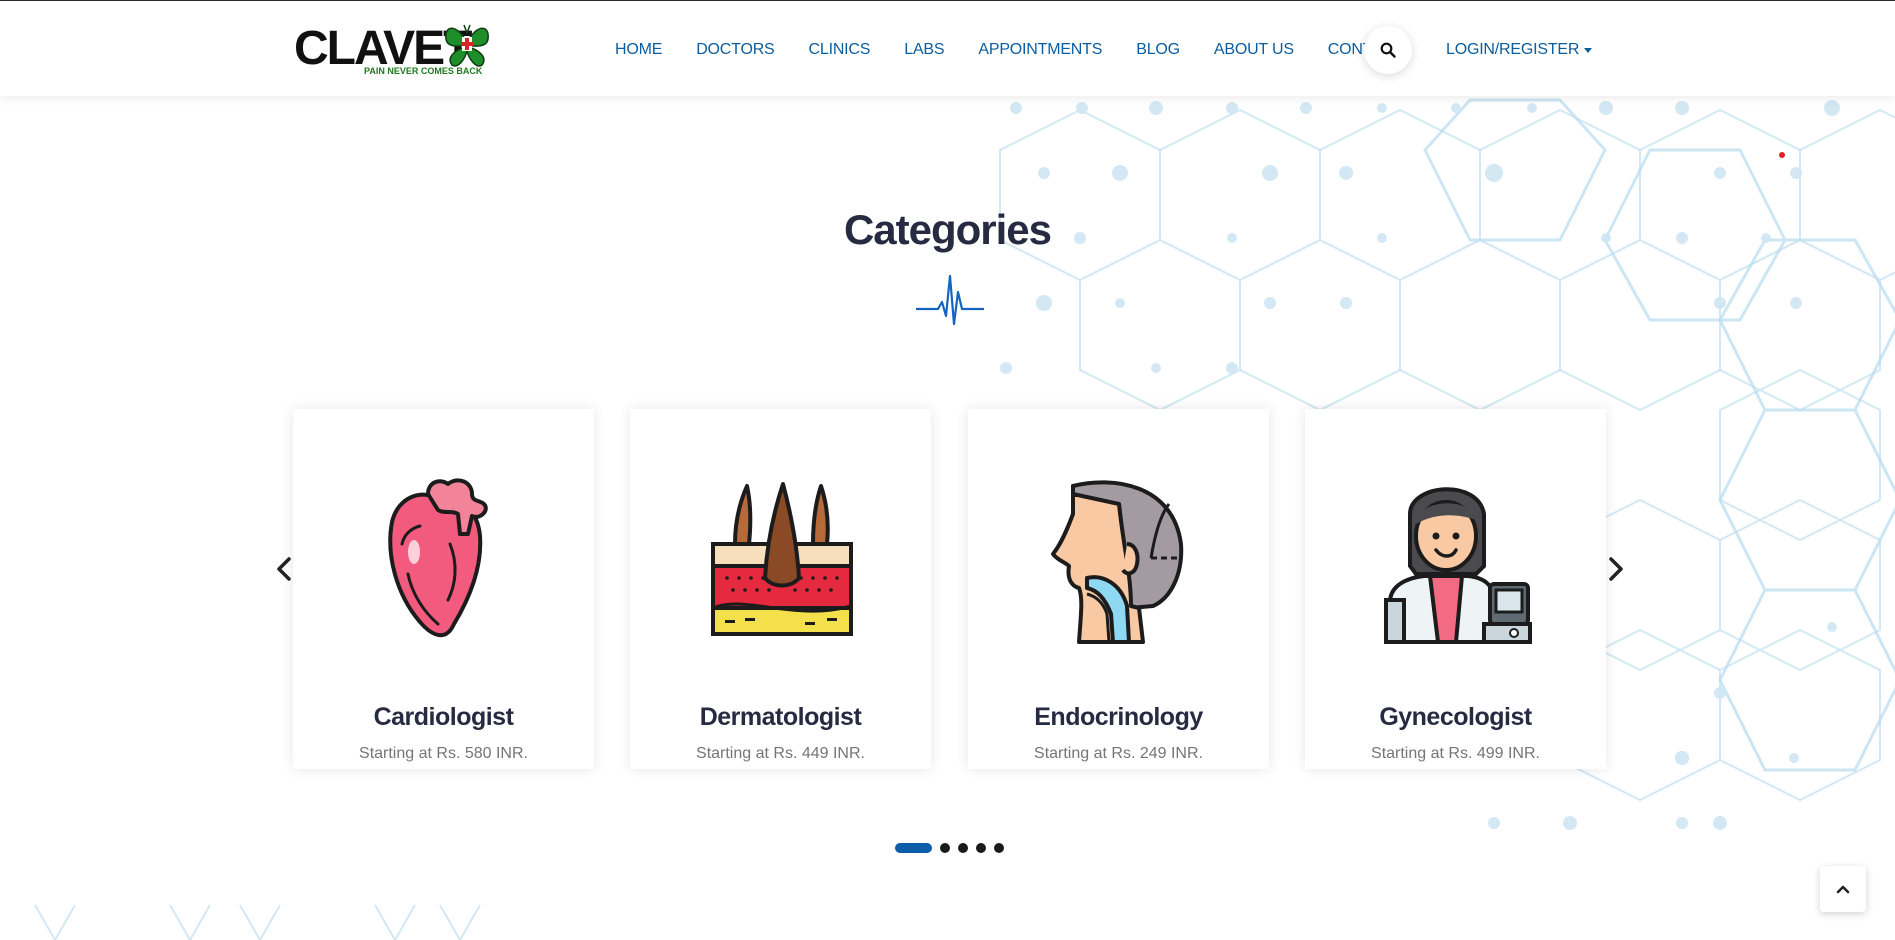  I want to click on chevron-up-icon, so click(1843, 889).